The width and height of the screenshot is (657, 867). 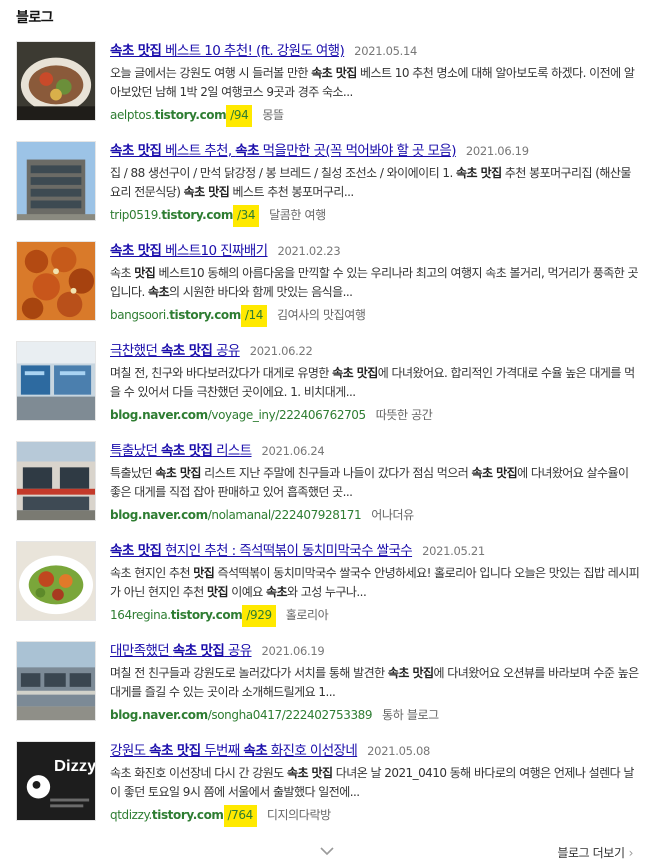 I want to click on snippet-highlight: 맛집, so click(x=145, y=273).